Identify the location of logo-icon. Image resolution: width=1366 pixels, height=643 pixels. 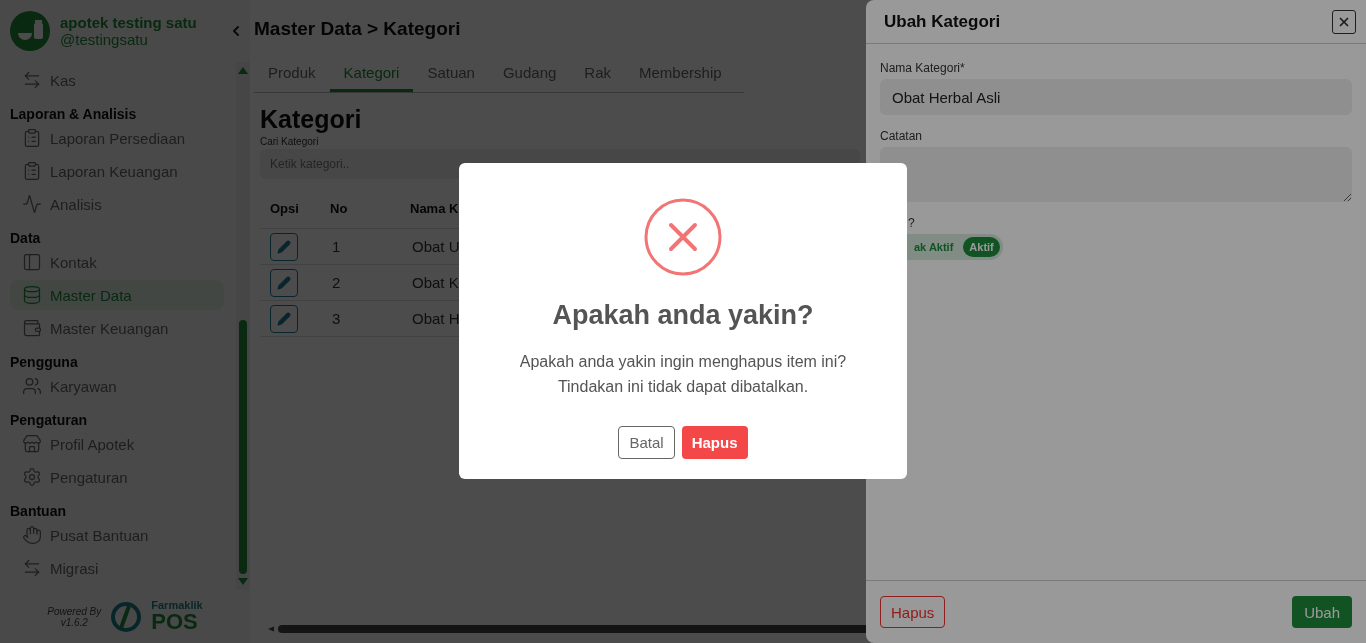
(126, 616).